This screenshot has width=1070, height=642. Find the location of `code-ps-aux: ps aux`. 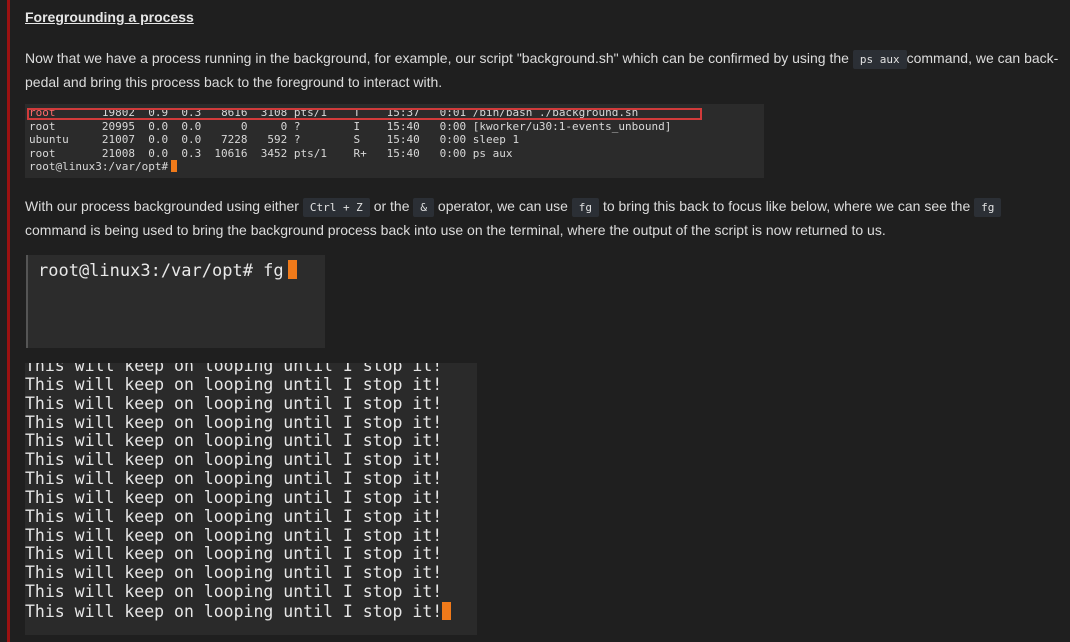

code-ps-aux: ps aux is located at coordinates (879, 59).